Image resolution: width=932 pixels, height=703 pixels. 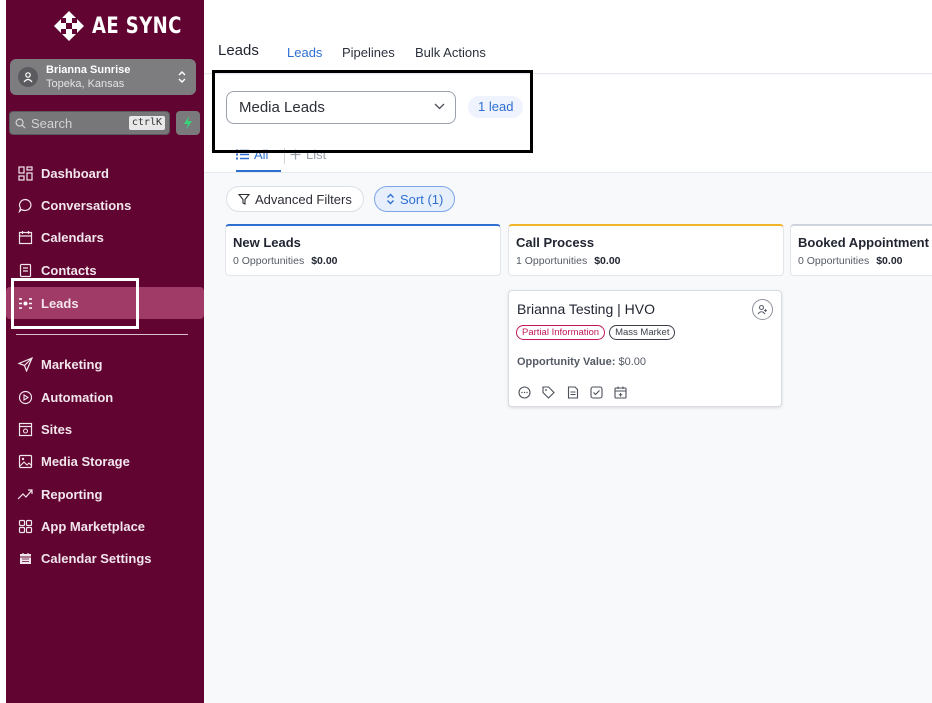 What do you see at coordinates (182, 77) in the screenshot?
I see `chevron-up-down-icon` at bounding box center [182, 77].